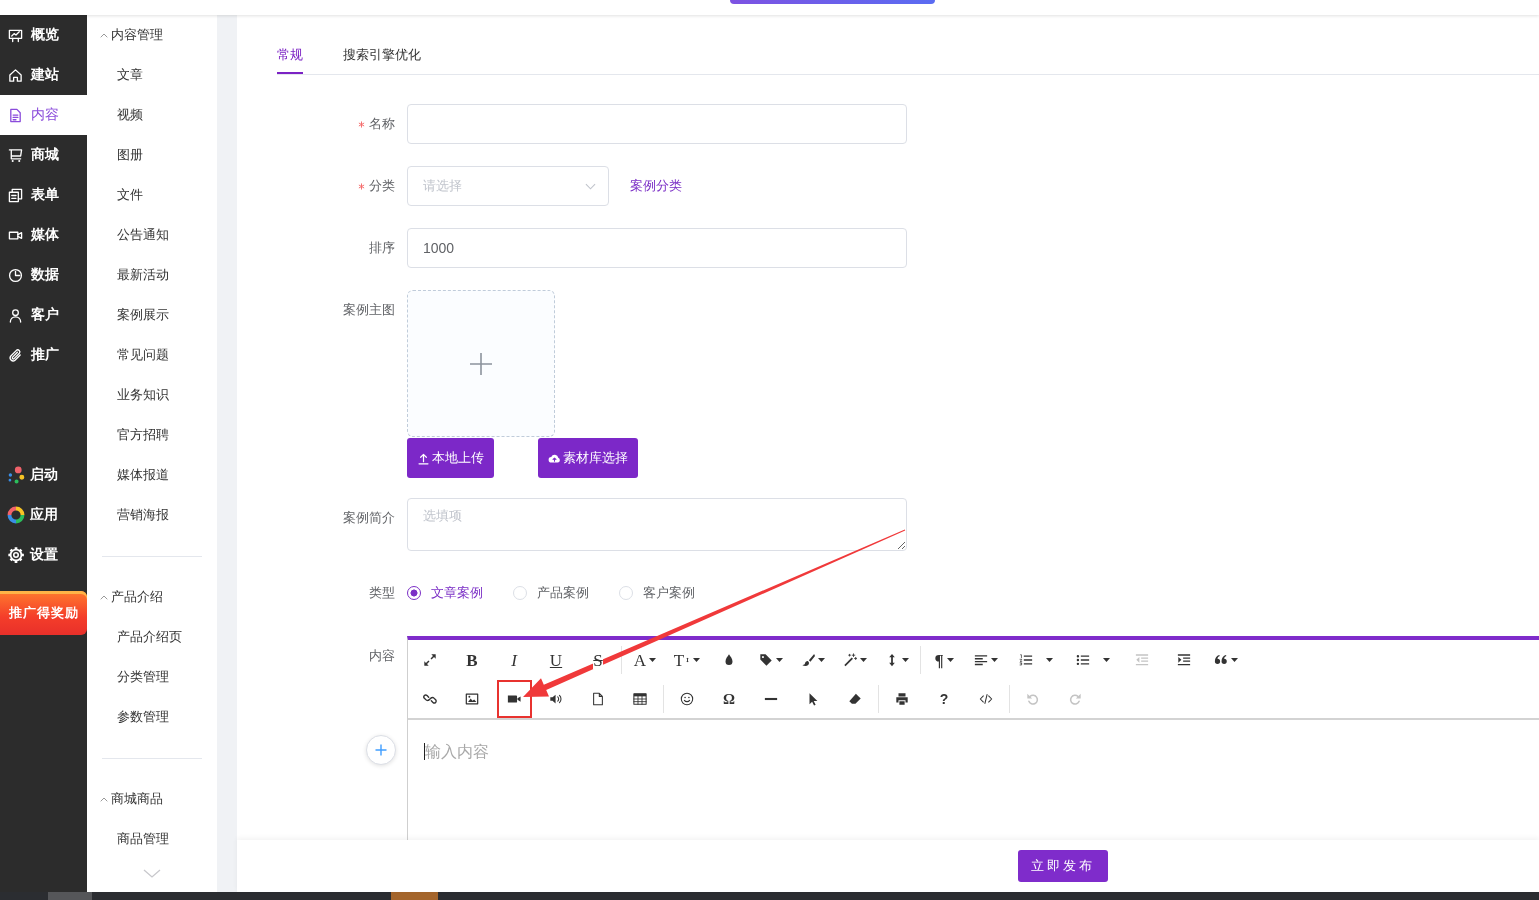 The width and height of the screenshot is (1539, 900). Describe the element at coordinates (152, 475) in the screenshot. I see `submenu-item: 媒体报道` at that location.